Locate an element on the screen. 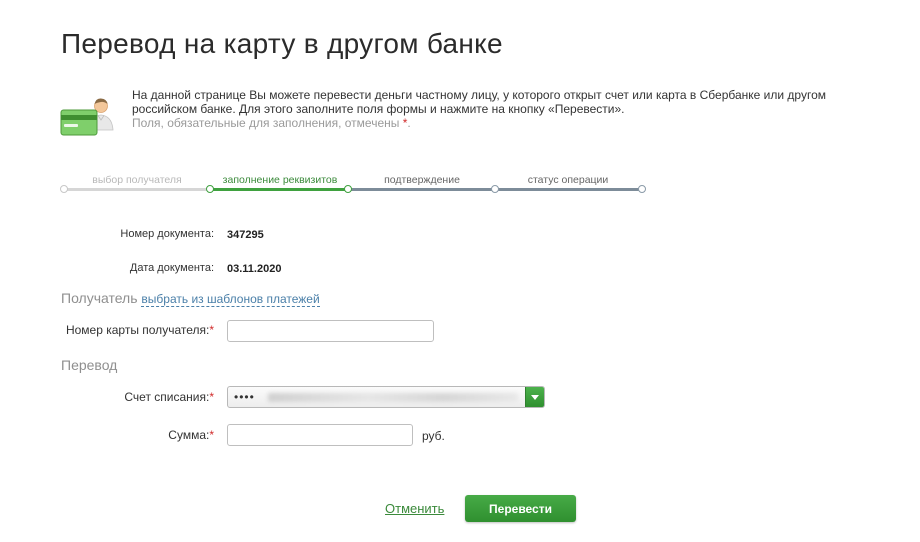 This screenshot has width=920, height=542. step-dot-status is located at coordinates (642, 189).